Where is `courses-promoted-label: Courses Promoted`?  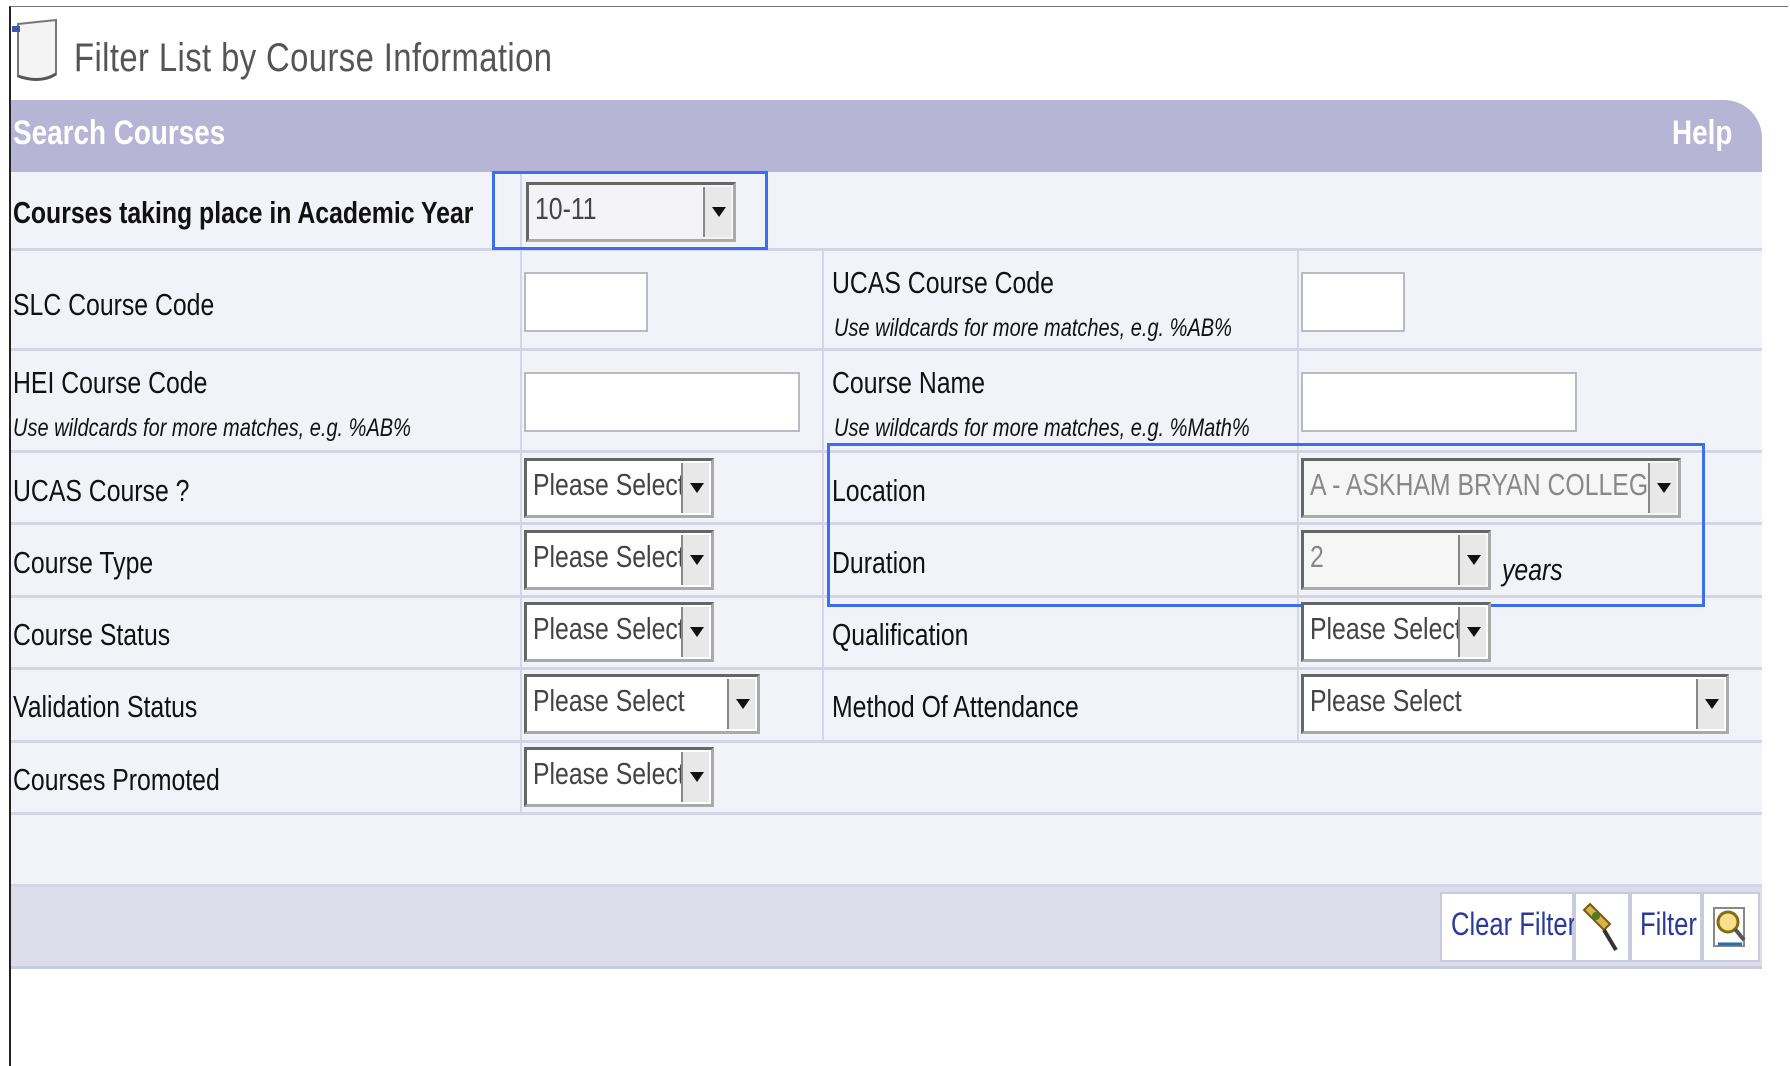 courses-promoted-label: Courses Promoted is located at coordinates (116, 779).